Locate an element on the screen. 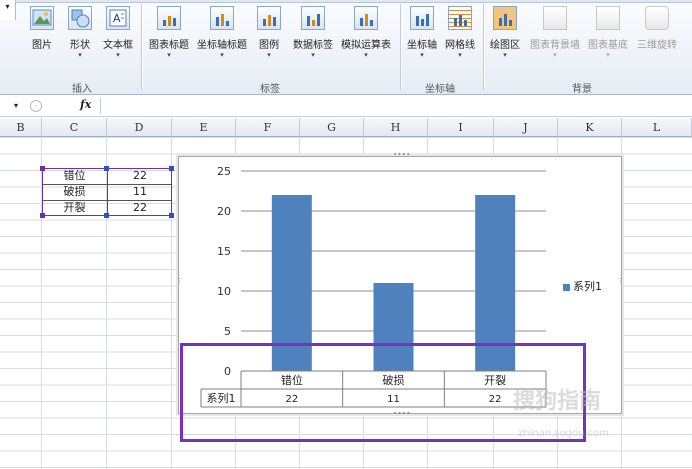 The height and width of the screenshot is (469, 692). formula-bar: ▾ - fx is located at coordinates (346, 106).